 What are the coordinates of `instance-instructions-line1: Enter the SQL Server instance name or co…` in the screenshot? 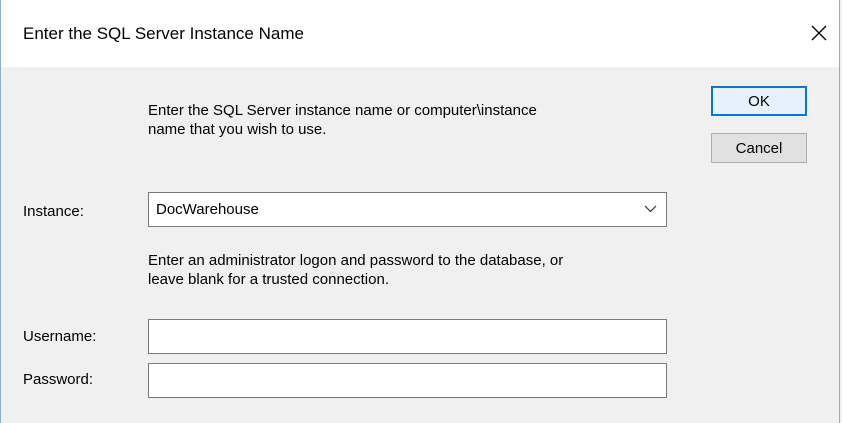 It's located at (342, 110).